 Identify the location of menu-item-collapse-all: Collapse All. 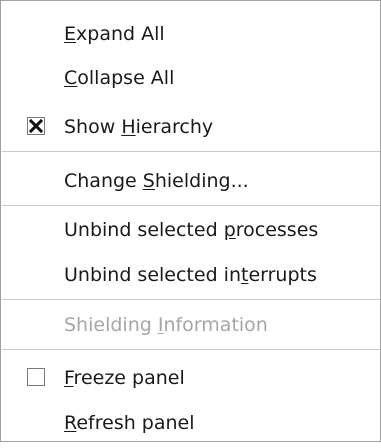
(190, 78).